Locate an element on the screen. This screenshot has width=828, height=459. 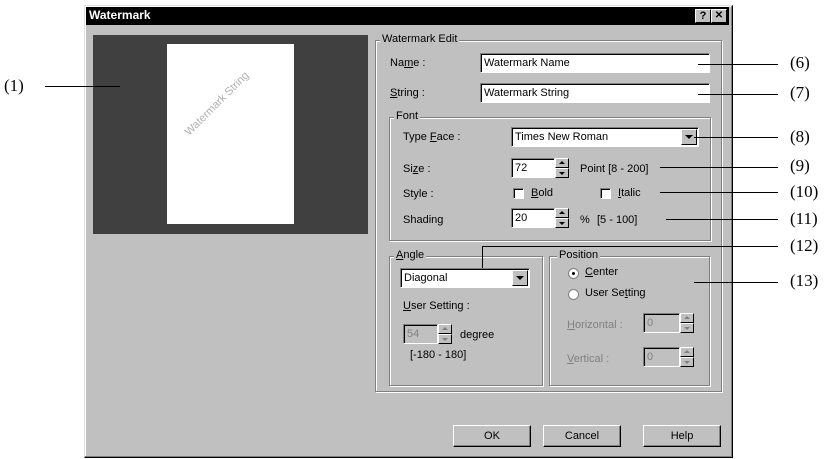
window-title: Watermark is located at coordinates (120, 15).